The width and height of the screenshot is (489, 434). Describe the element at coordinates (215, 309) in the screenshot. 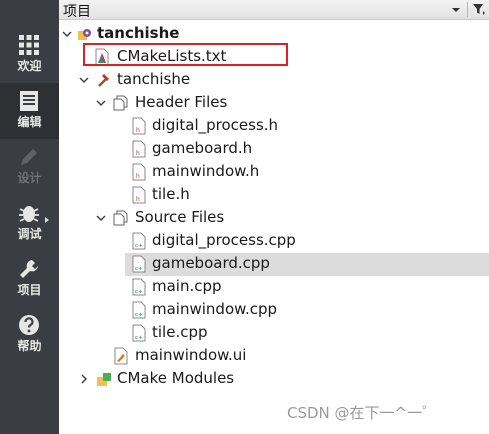

I see `file-label: mainwindow.cpp` at that location.